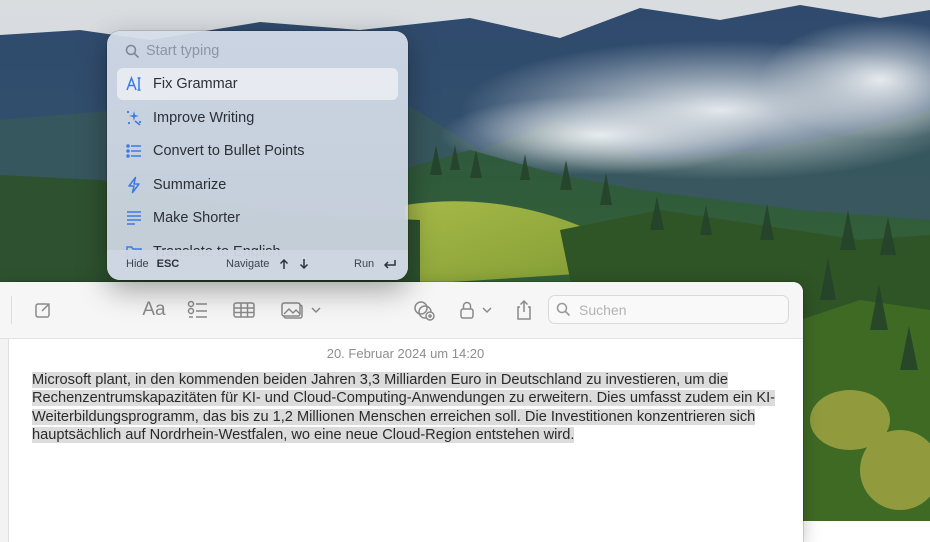  I want to click on checklist-button, so click(198, 310).